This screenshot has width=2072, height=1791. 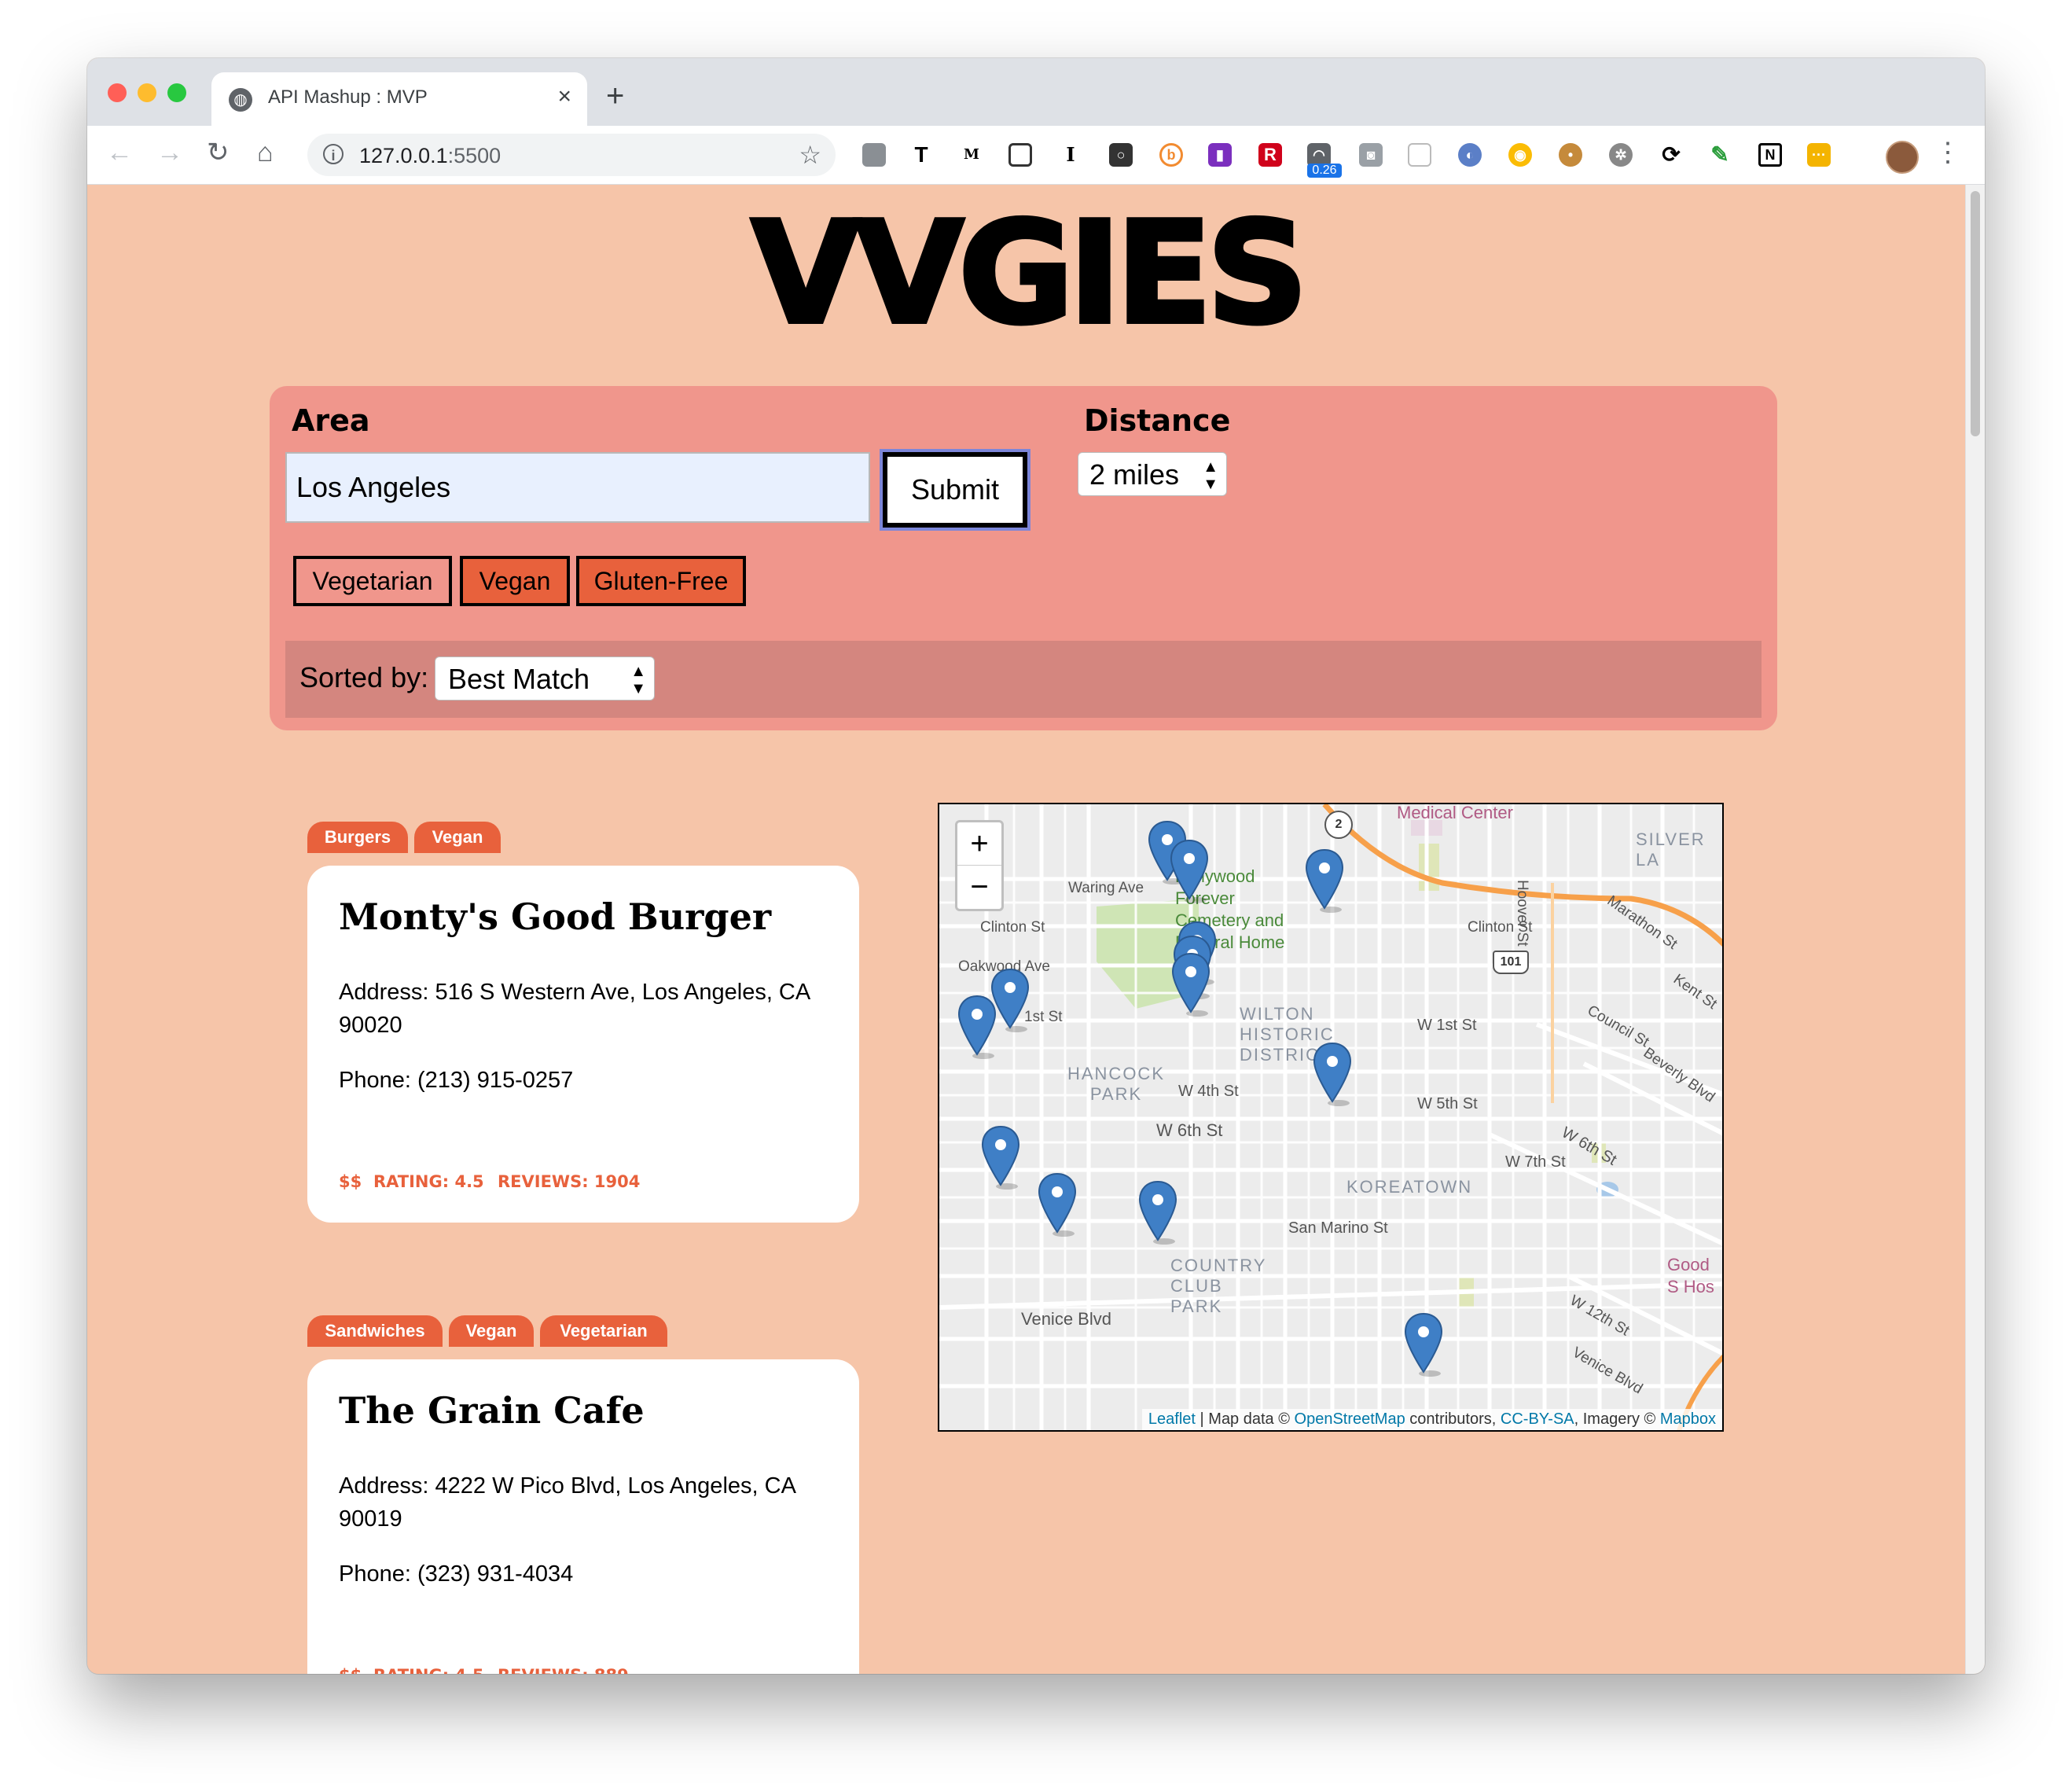 What do you see at coordinates (603, 1331) in the screenshot?
I see `result-tag: Vegetarian` at bounding box center [603, 1331].